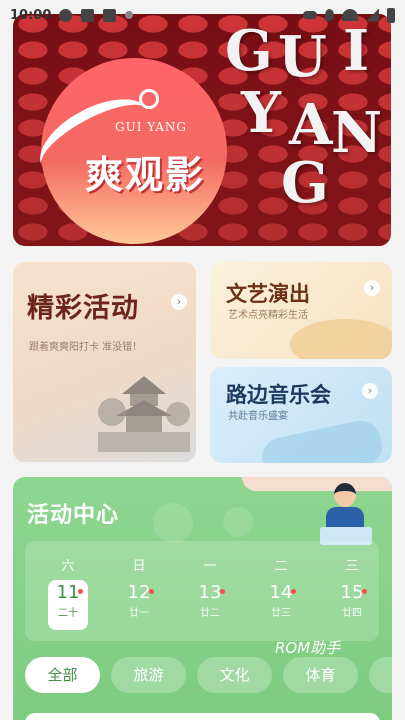 The image size is (405, 720). I want to click on letter-n: N, so click(357, 133).